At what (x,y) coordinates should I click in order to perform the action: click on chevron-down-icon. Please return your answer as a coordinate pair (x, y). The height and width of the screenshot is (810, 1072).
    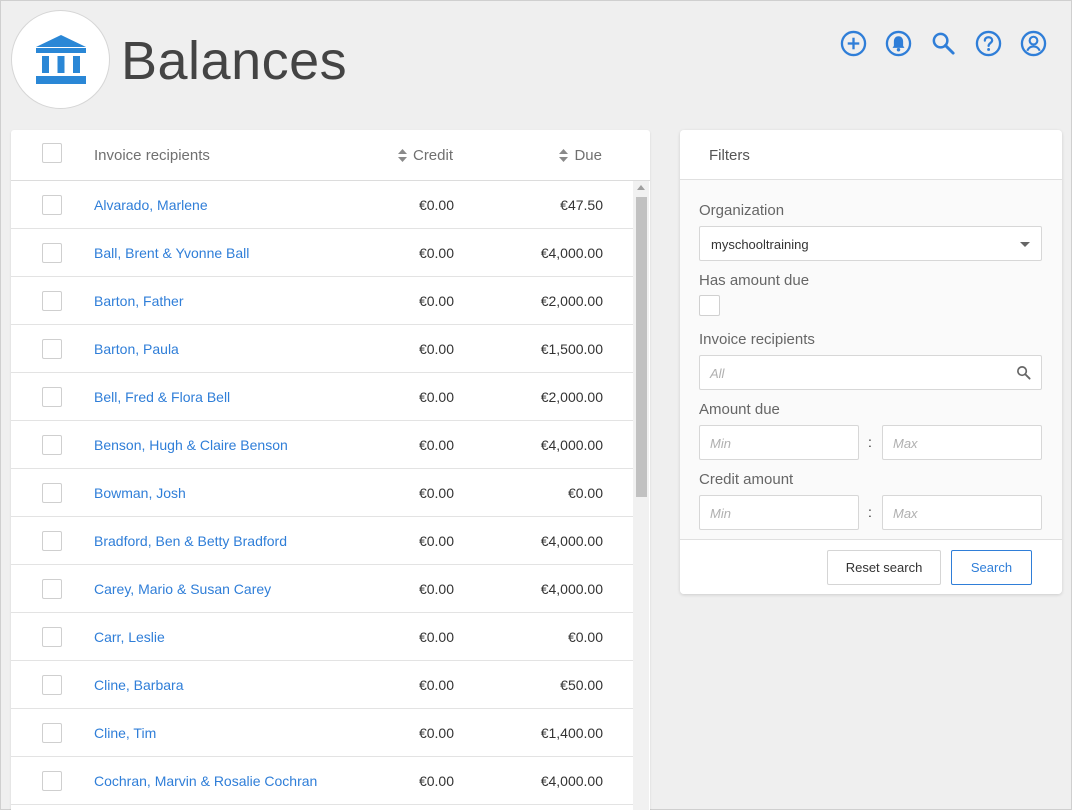
    Looking at the image, I should click on (1025, 244).